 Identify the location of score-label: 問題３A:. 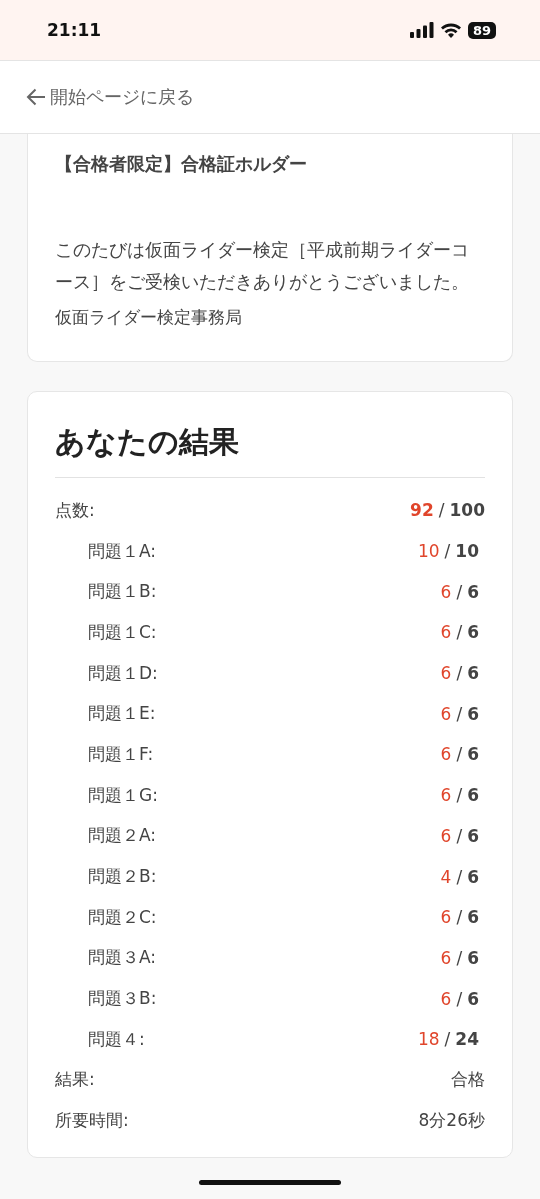
(122, 958).